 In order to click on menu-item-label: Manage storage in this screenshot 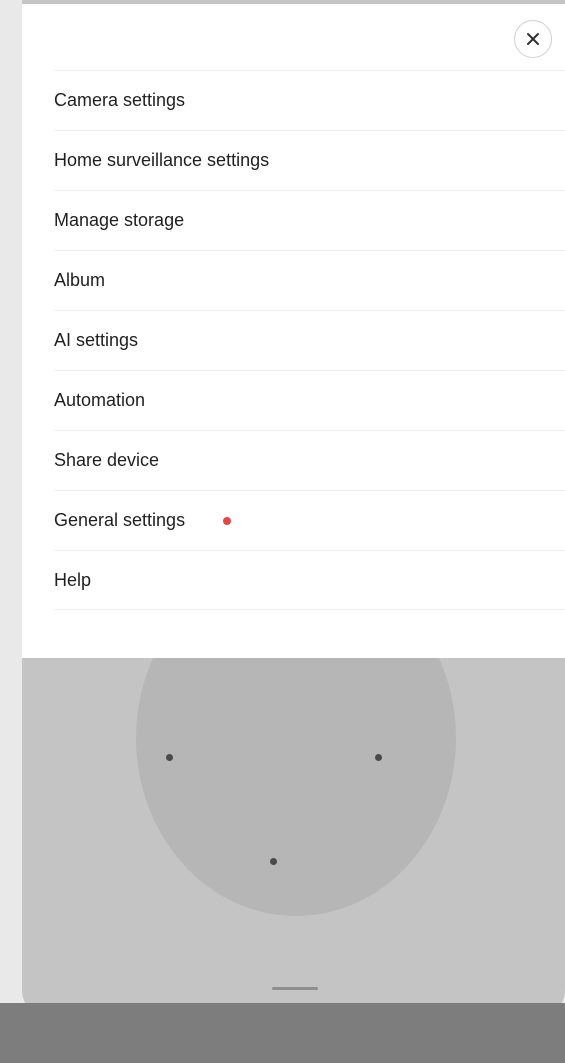, I will do `click(119, 220)`.